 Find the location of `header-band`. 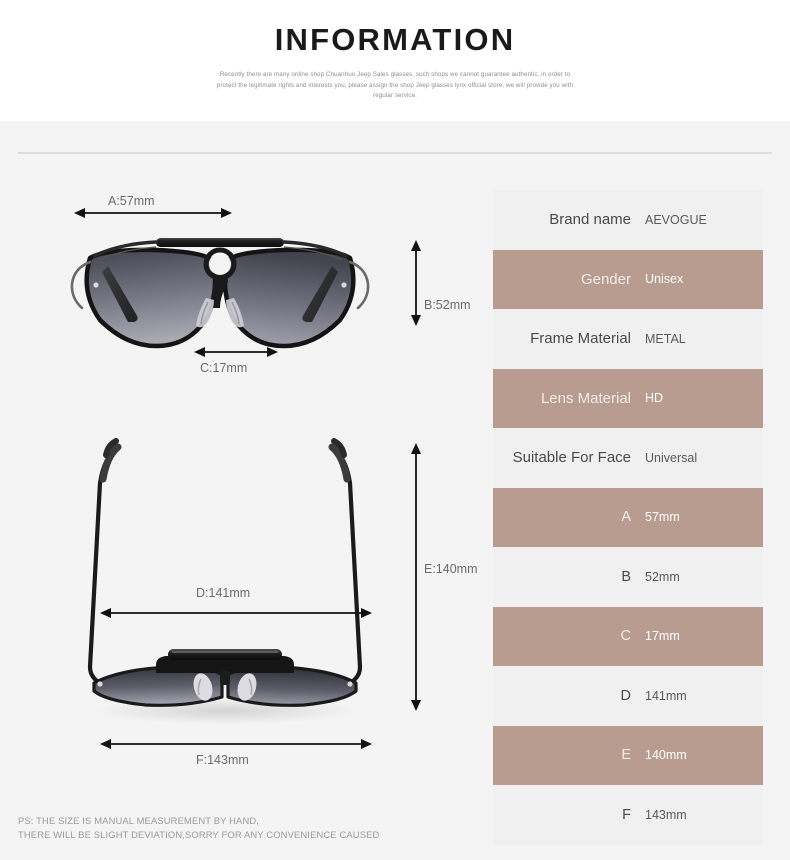

header-band is located at coordinates (395, 60).